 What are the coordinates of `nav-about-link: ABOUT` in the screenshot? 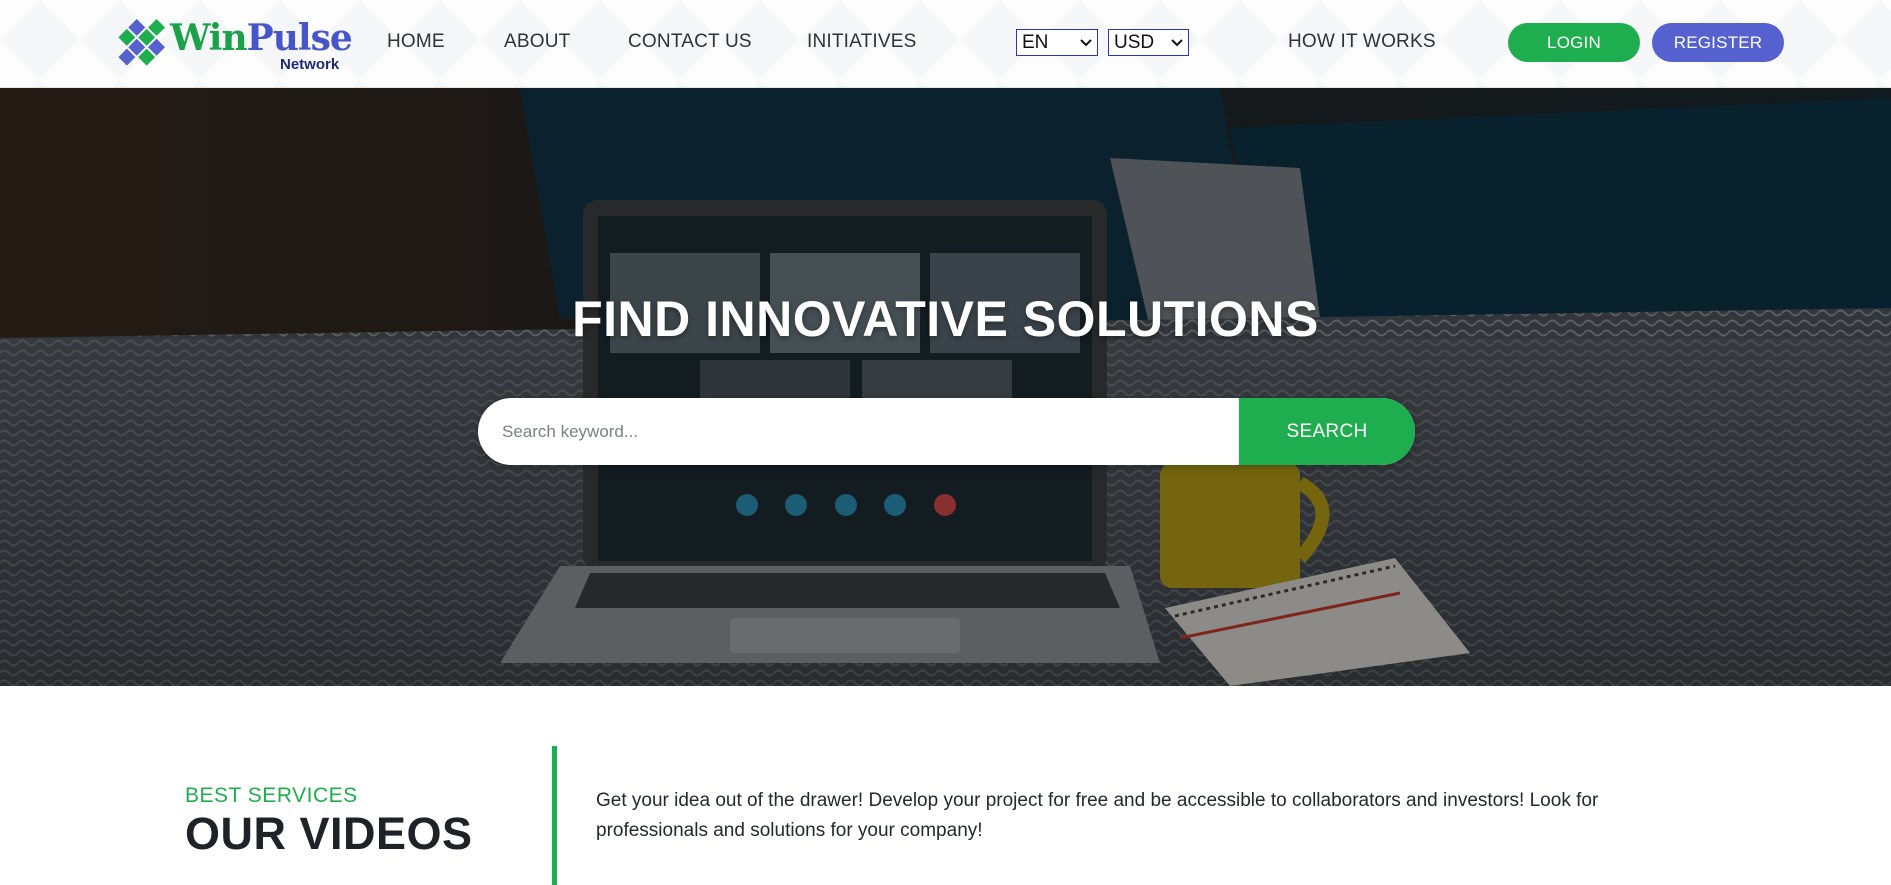 It's located at (537, 42).